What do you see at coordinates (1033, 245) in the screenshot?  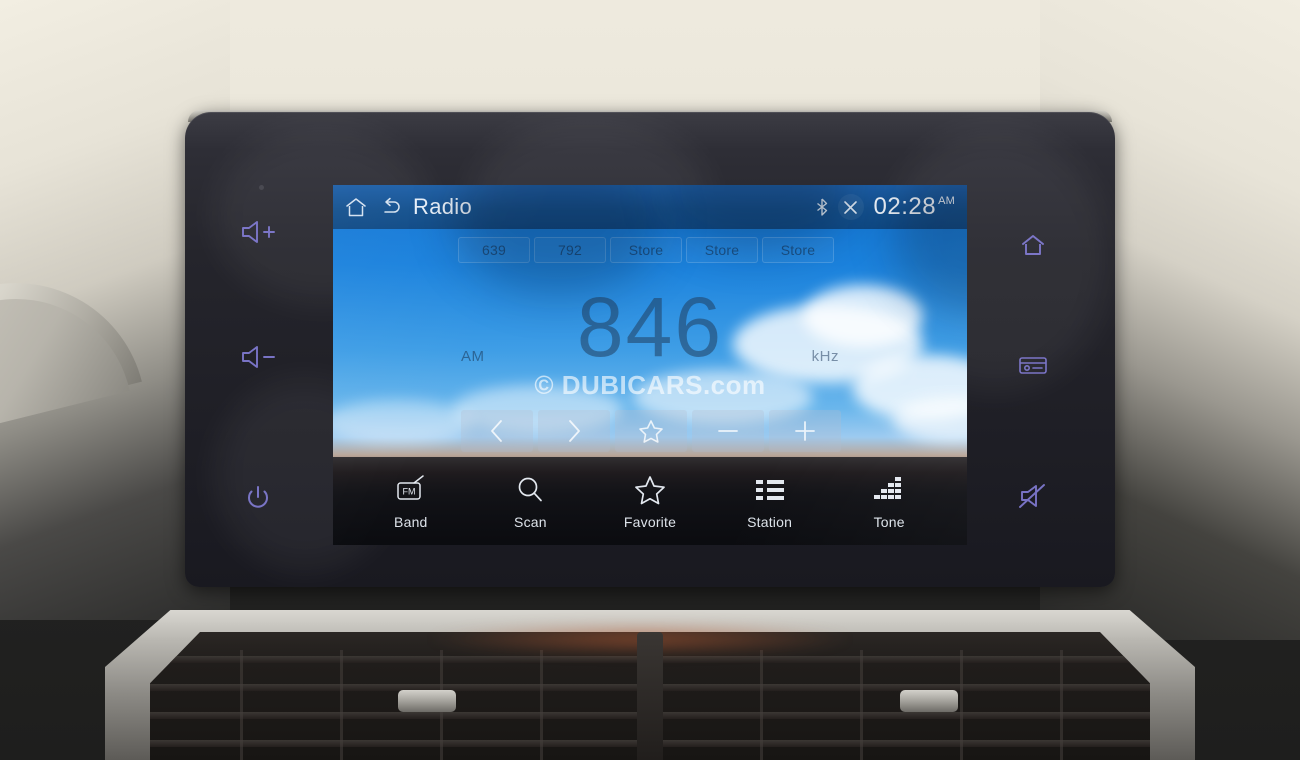 I see `home-hardware-button` at bounding box center [1033, 245].